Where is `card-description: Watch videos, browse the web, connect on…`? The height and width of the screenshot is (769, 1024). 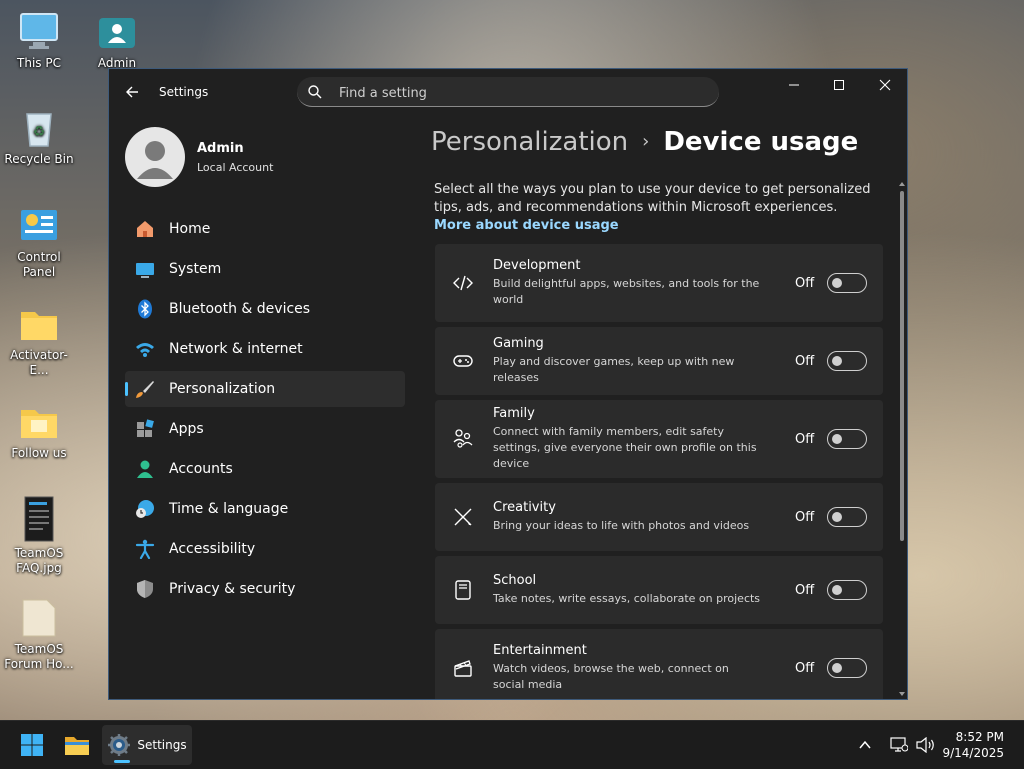
card-description: Watch videos, browse the web, connect on… is located at coordinates (611, 676).